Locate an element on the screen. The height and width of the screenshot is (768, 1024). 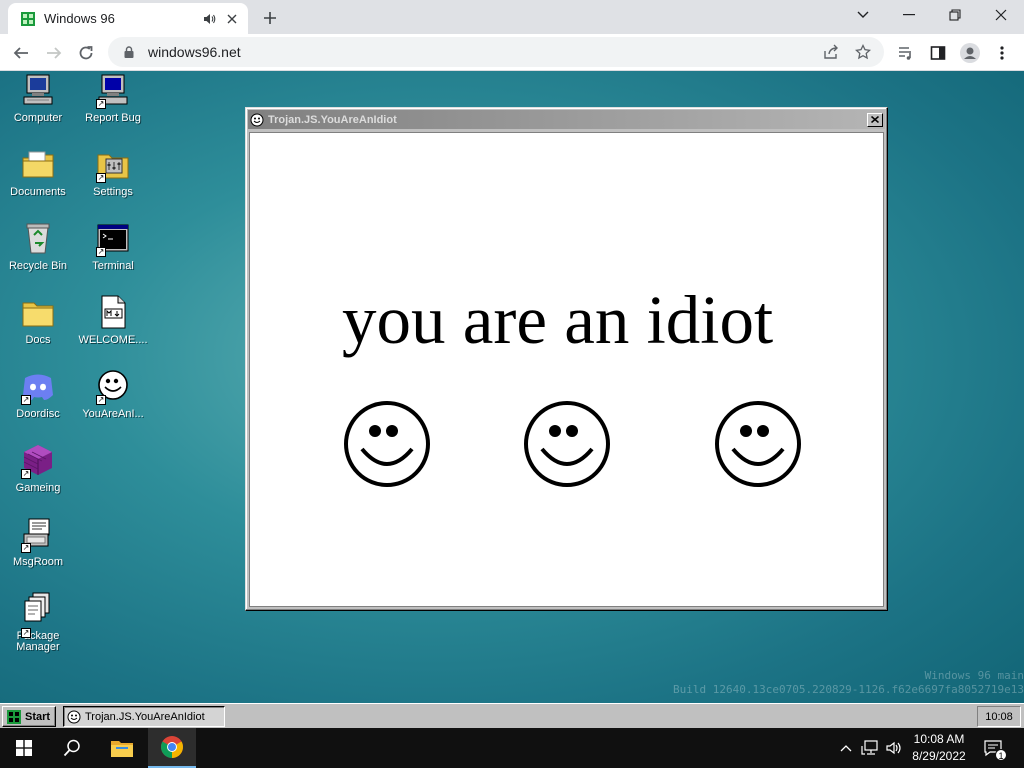
windows-start-button is located at coordinates (24, 748).